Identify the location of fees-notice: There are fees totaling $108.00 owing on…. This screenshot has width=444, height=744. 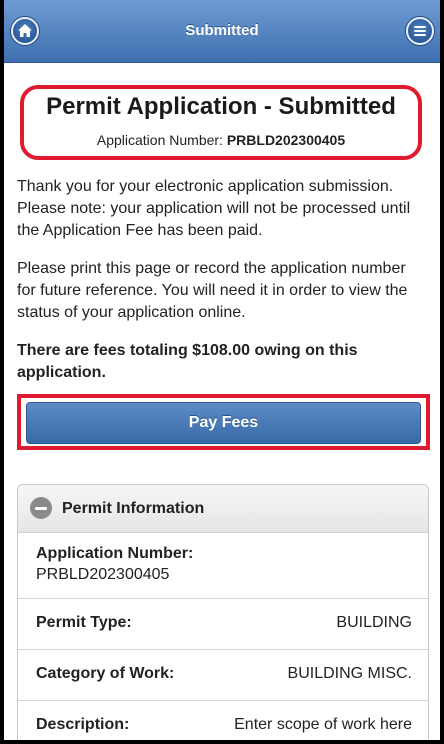
(187, 361).